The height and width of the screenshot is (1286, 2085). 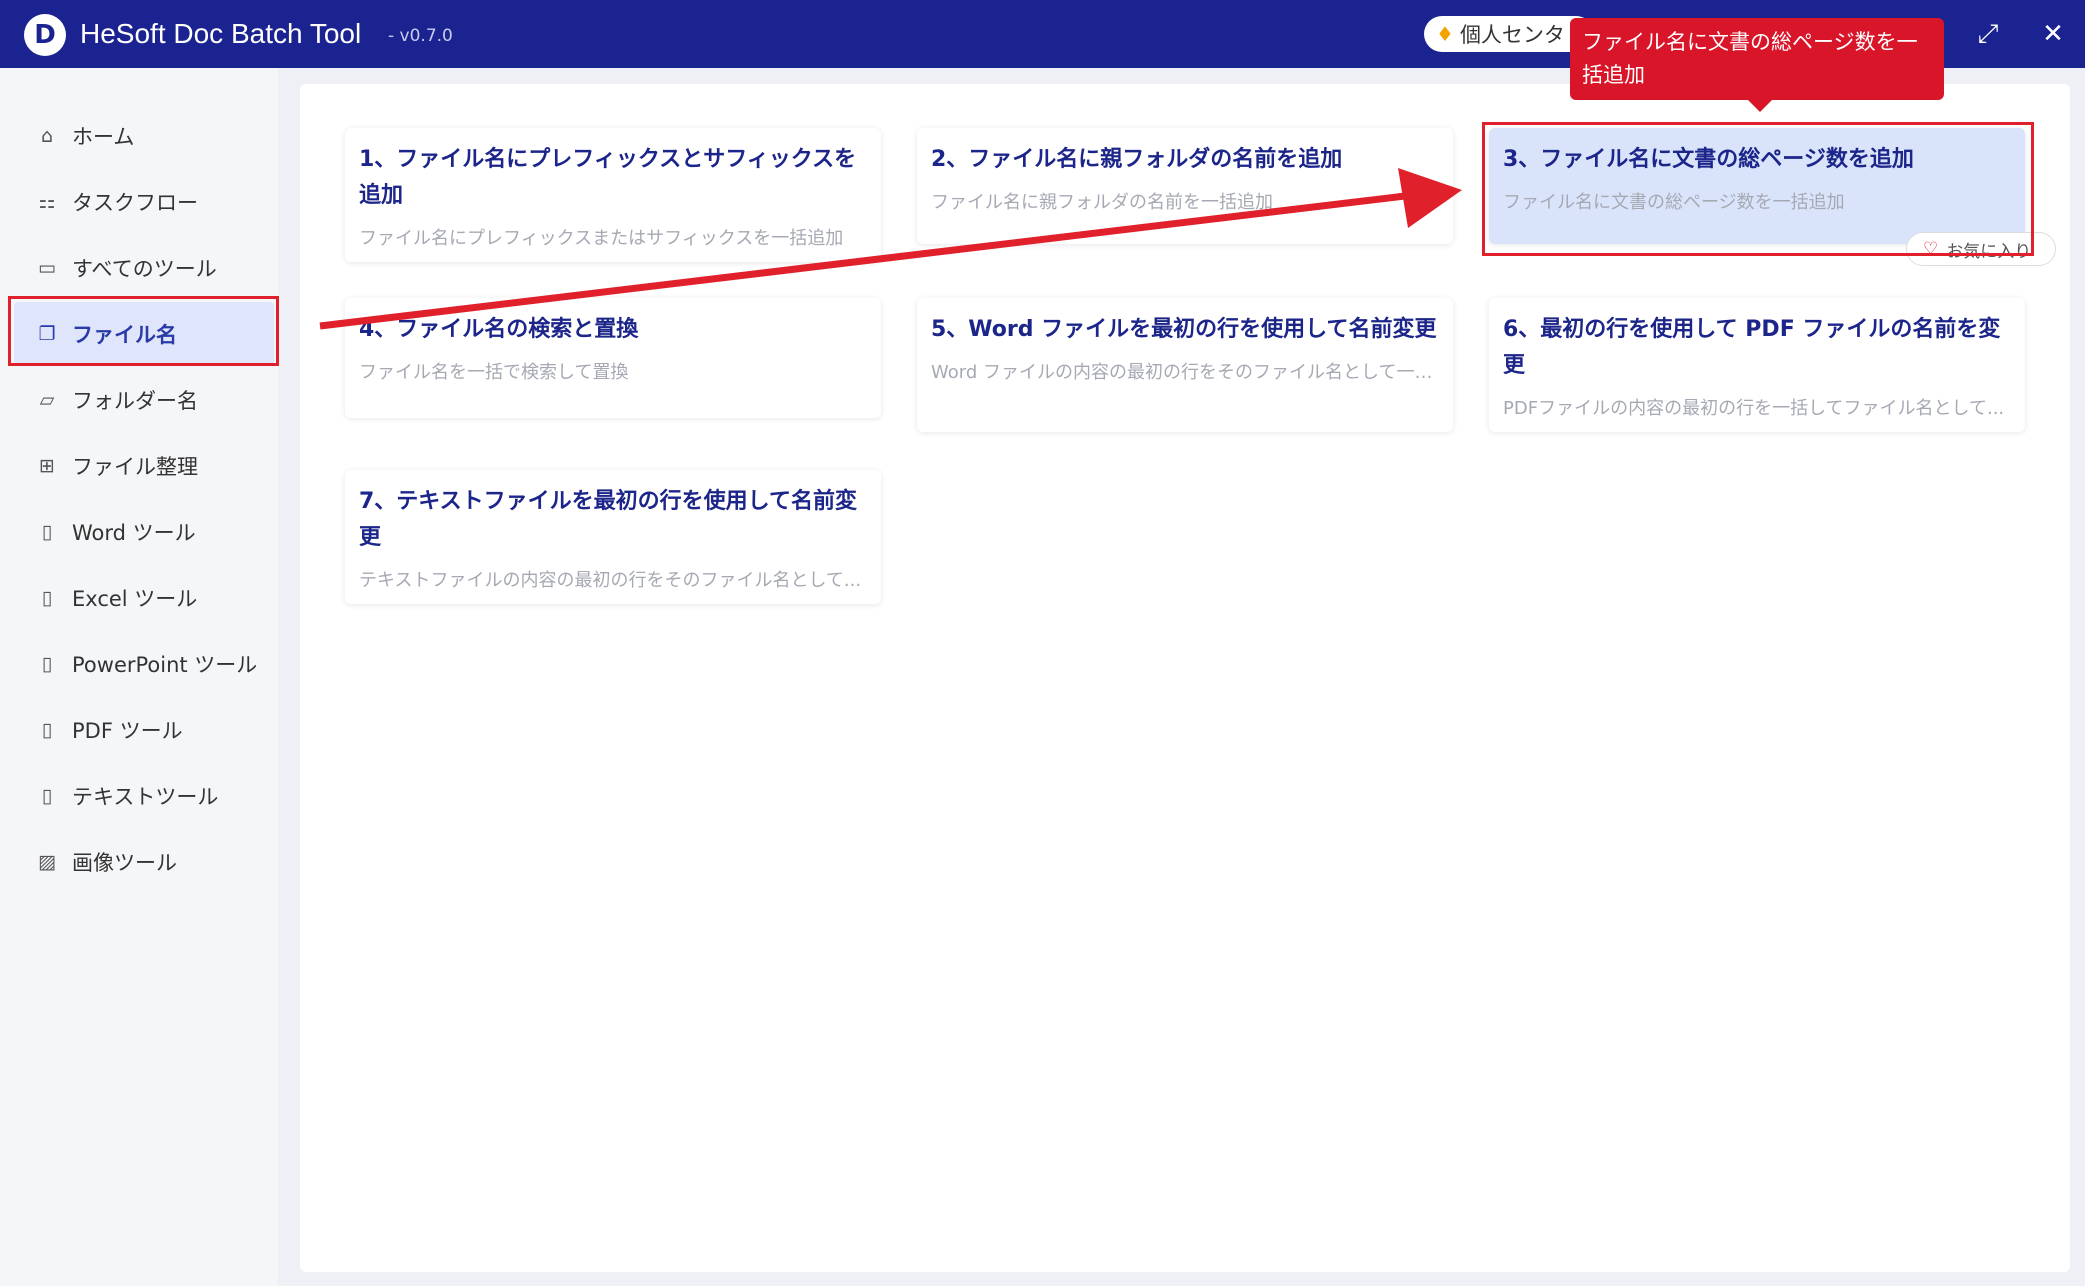 What do you see at coordinates (1760, 106) in the screenshot?
I see `tooltip-tail` at bounding box center [1760, 106].